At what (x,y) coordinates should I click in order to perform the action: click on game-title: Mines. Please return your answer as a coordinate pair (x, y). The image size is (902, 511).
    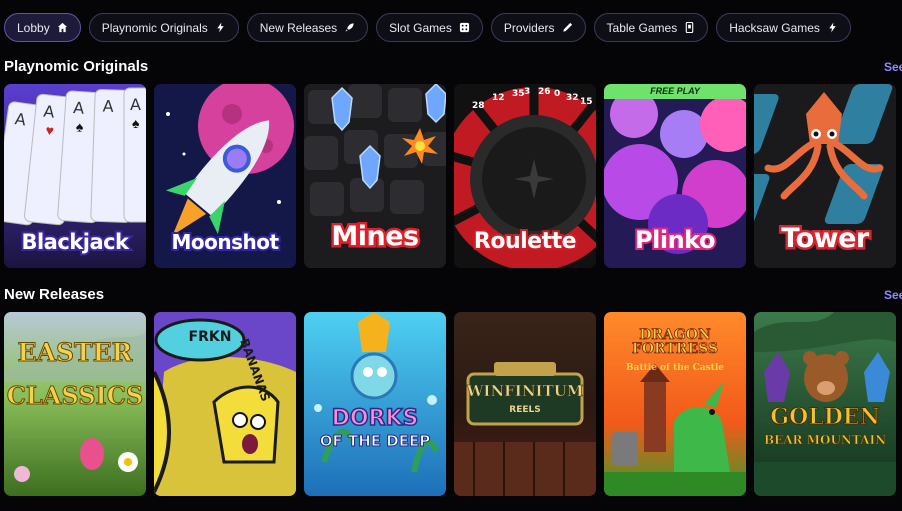
    Looking at the image, I should click on (375, 237).